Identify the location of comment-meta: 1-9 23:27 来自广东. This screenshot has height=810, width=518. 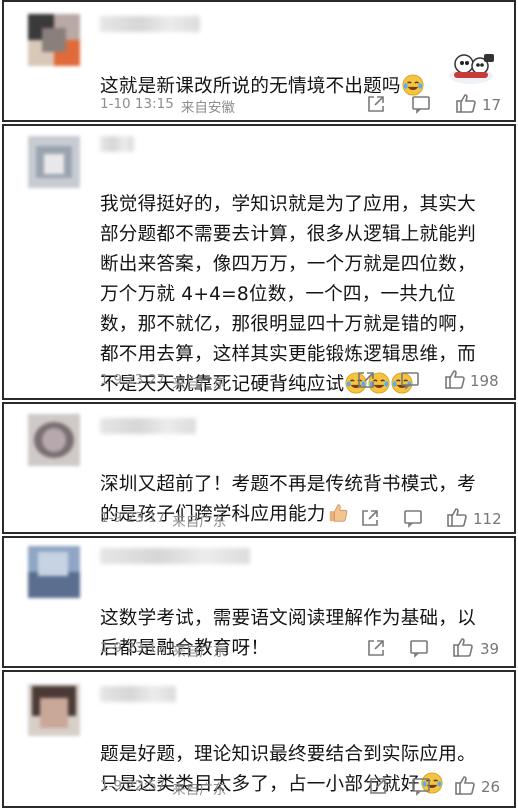
(163, 382).